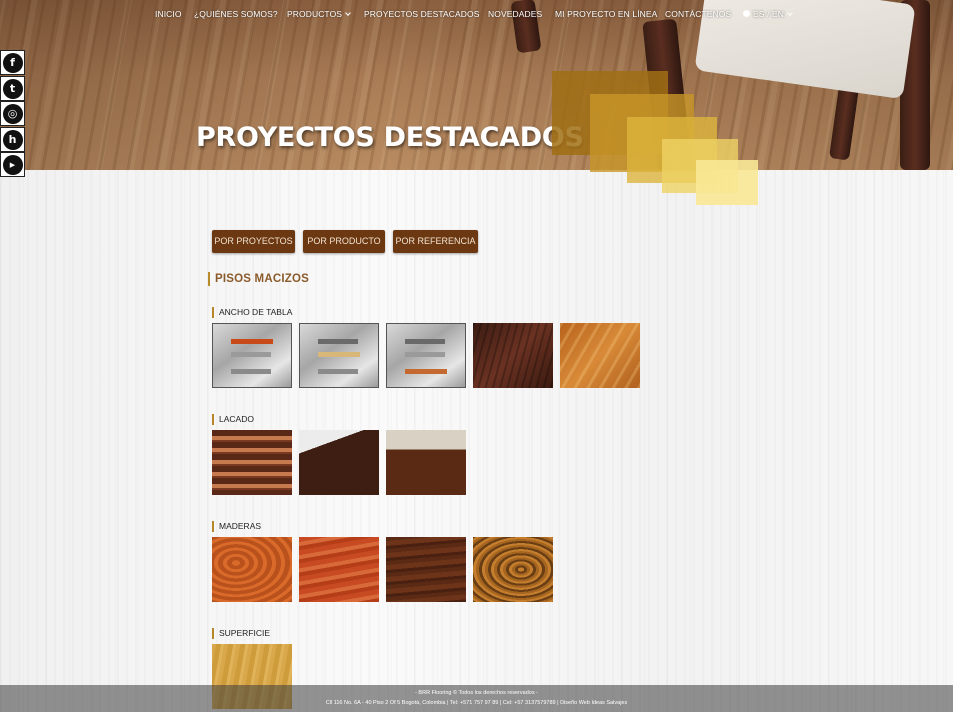 The image size is (953, 712). What do you see at coordinates (422, 14) in the screenshot?
I see `nav-proyectos-destacados: PROYECTOS DESTACADOS` at bounding box center [422, 14].